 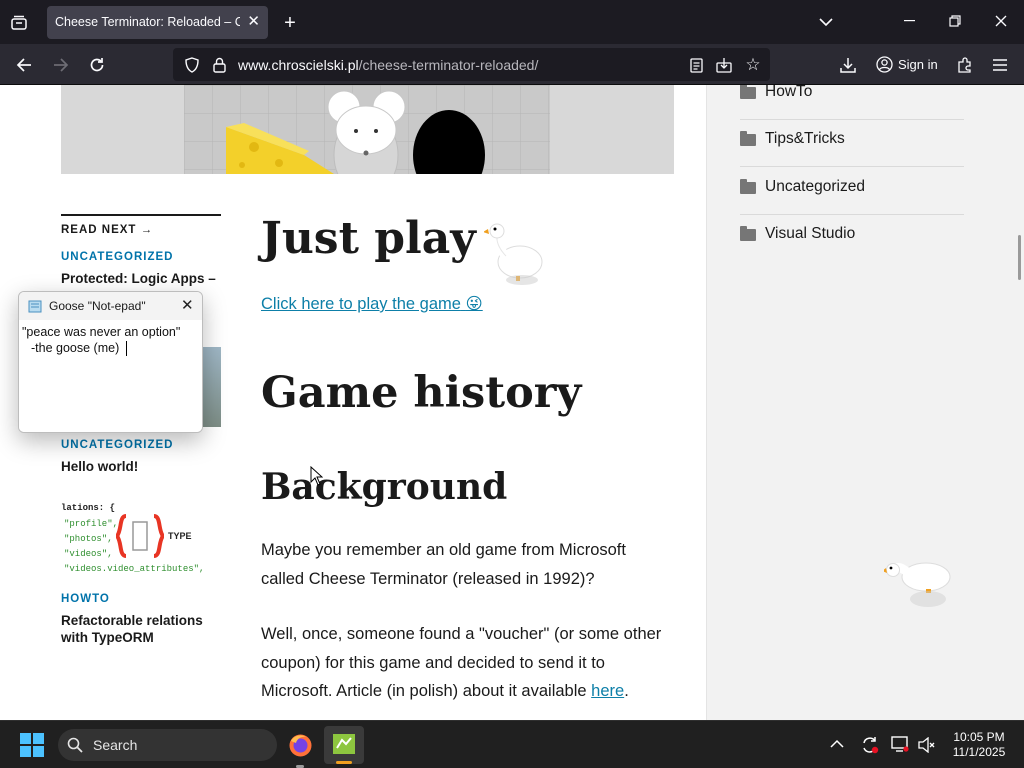 What do you see at coordinates (361, 304) in the screenshot?
I see `play-game-label: Click here to play the game` at bounding box center [361, 304].